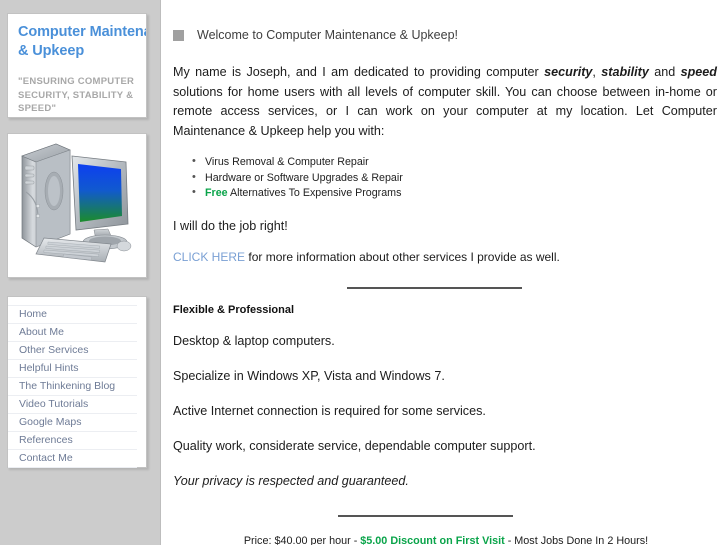  Describe the element at coordinates (576, 539) in the screenshot. I see `price-suffix: - Most Jobs Done In 2 Hours!` at that location.